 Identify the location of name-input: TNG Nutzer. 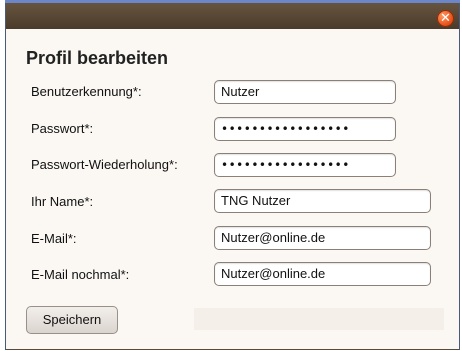
(322, 201).